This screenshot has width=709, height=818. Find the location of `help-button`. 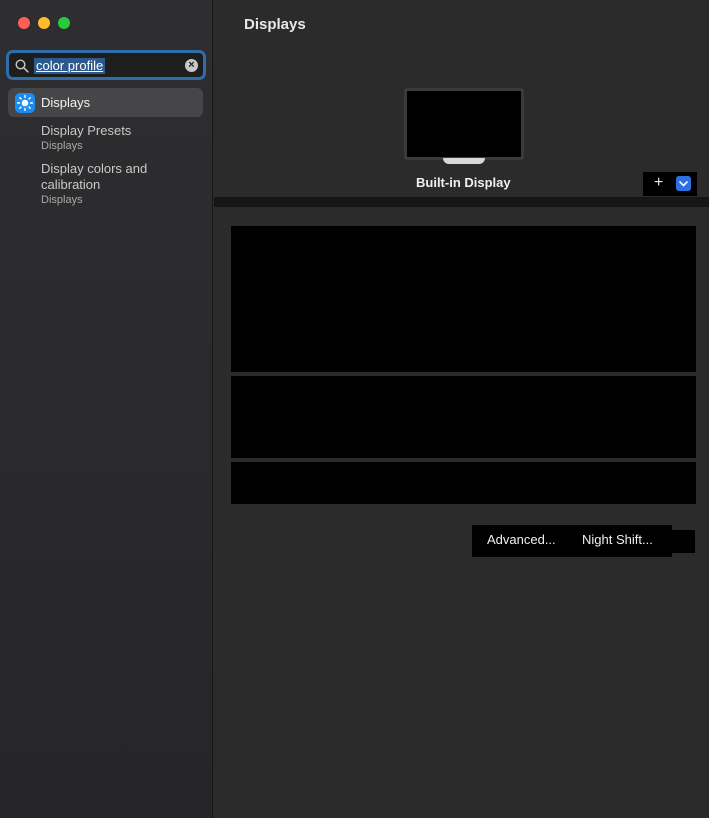

help-button is located at coordinates (683, 541).